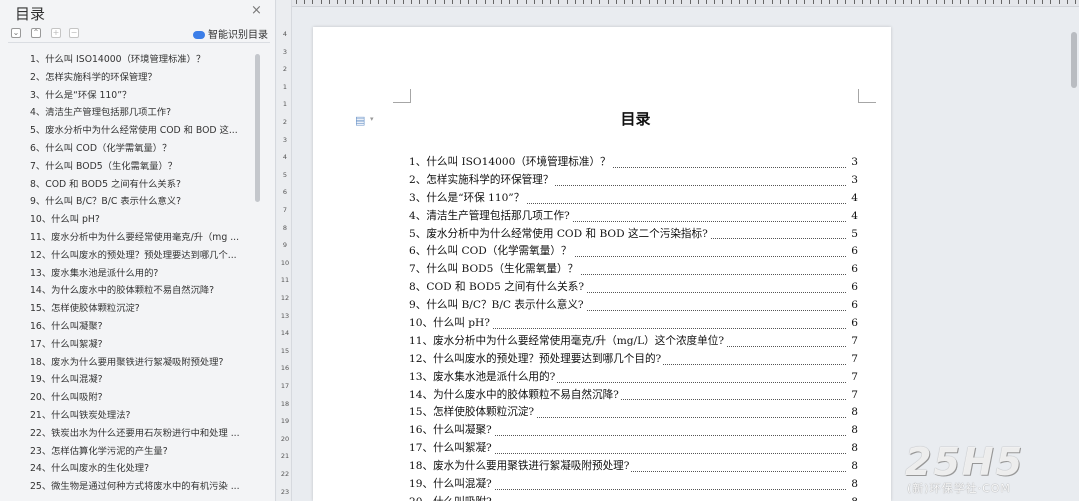 The height and width of the screenshot is (501, 1079). I want to click on nav-toc-item: 17、什么叫絮凝?, so click(128, 345).